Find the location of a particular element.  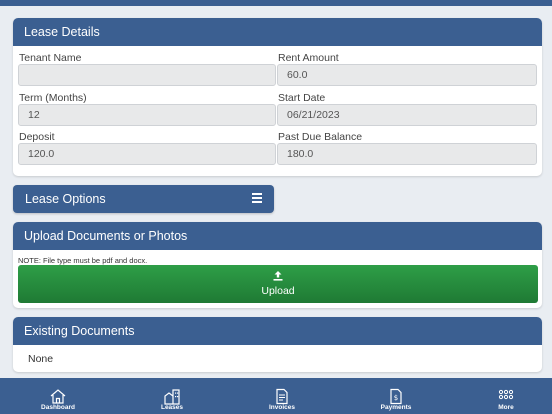

existing-documents-card: Existing Documents None is located at coordinates (277, 344).